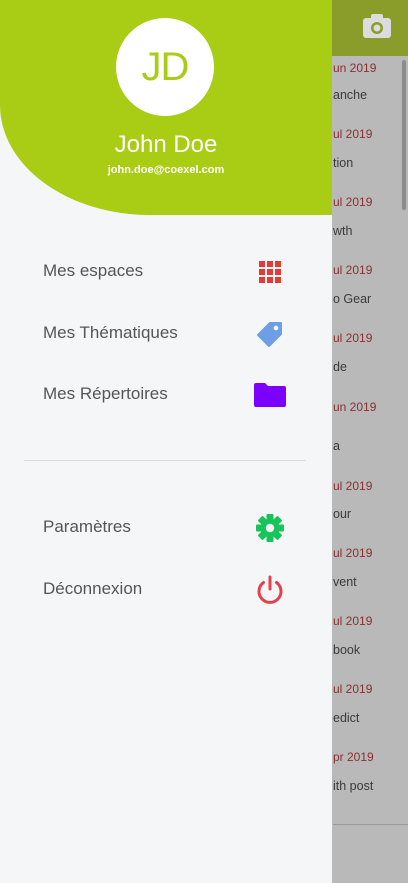  Describe the element at coordinates (166, 271) in the screenshot. I see `menu-item-mes-espaces: Mes espaces` at that location.